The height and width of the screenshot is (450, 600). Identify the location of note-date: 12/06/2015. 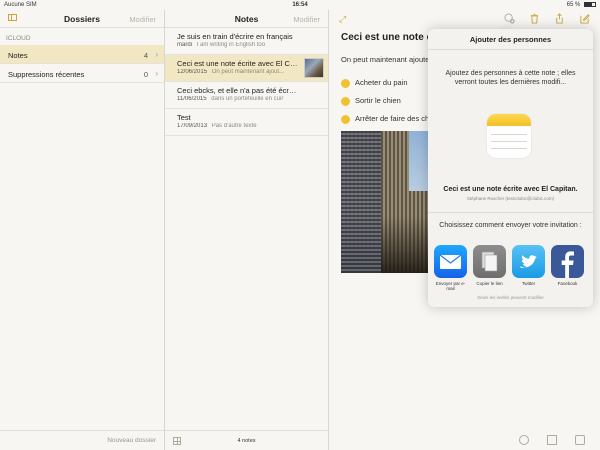
(192, 72).